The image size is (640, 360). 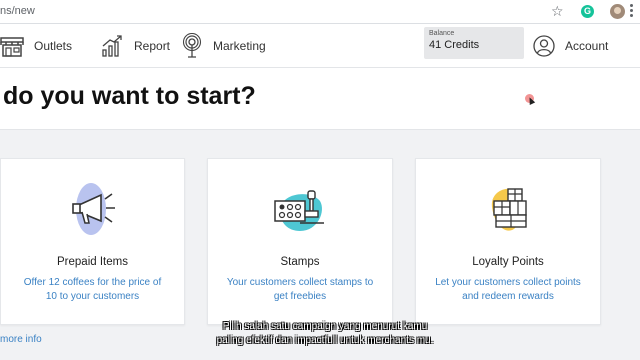 What do you see at coordinates (529, 98) in the screenshot?
I see `mouse-cursor-icon` at bounding box center [529, 98].